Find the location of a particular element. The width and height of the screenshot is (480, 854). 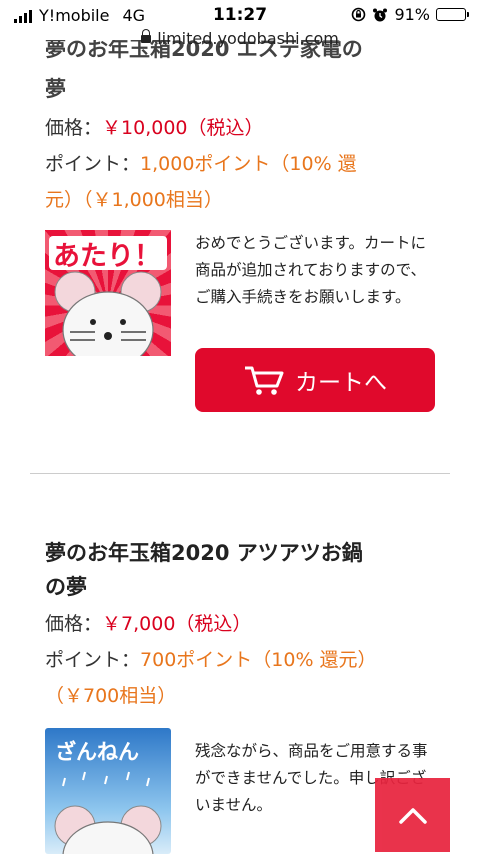

price-row: 価格：￥7,000（税込） is located at coordinates (245, 624).